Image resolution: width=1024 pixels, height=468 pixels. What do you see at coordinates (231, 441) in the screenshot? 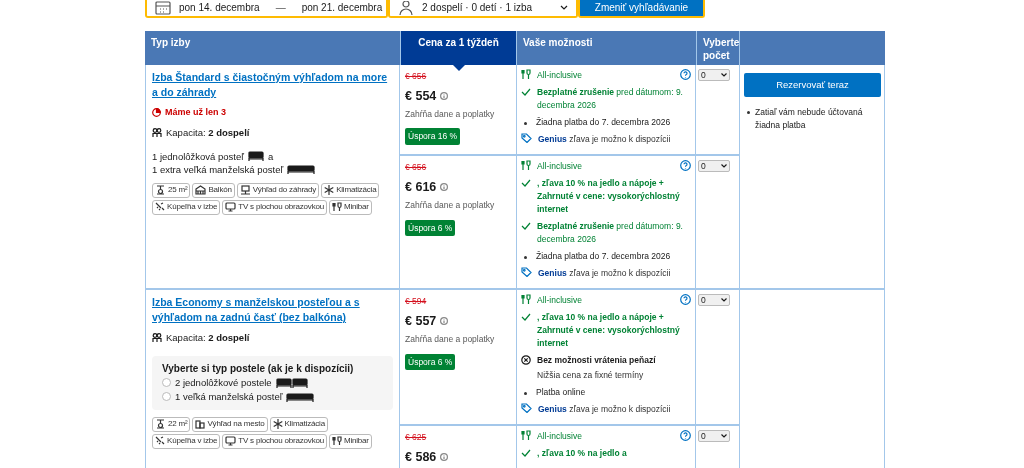
I see `tv-icon` at bounding box center [231, 441].